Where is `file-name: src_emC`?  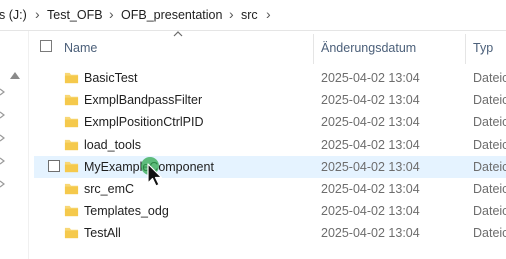
file-name: src_emC is located at coordinates (109, 189).